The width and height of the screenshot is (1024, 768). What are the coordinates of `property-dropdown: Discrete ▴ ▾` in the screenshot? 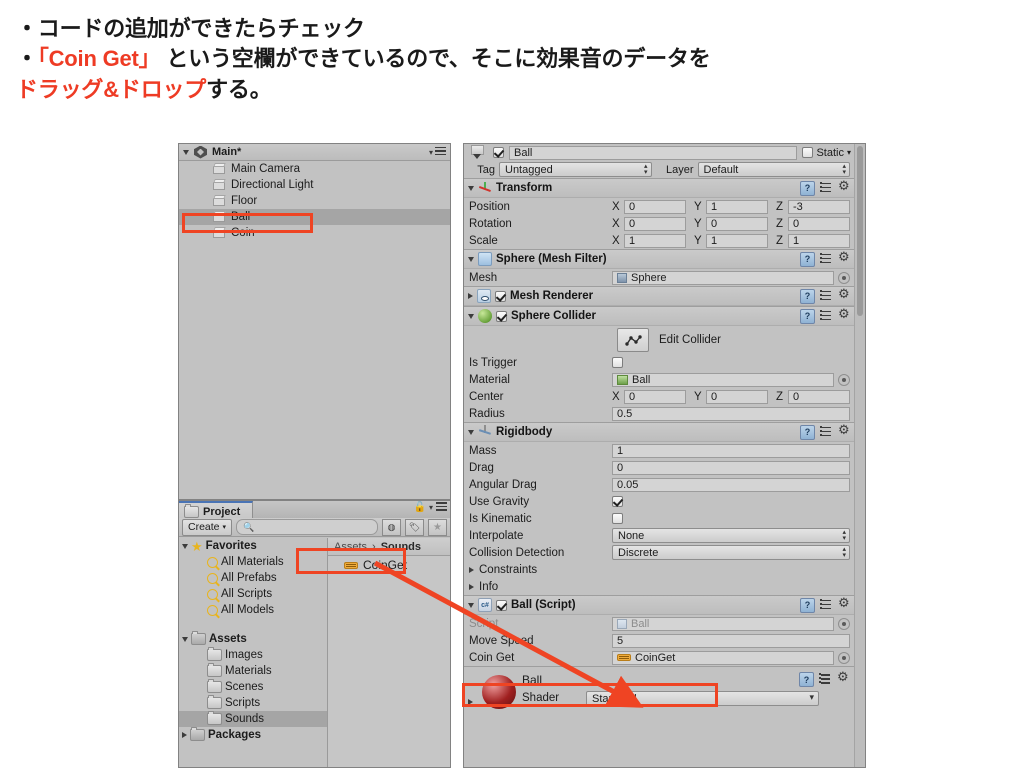 It's located at (731, 552).